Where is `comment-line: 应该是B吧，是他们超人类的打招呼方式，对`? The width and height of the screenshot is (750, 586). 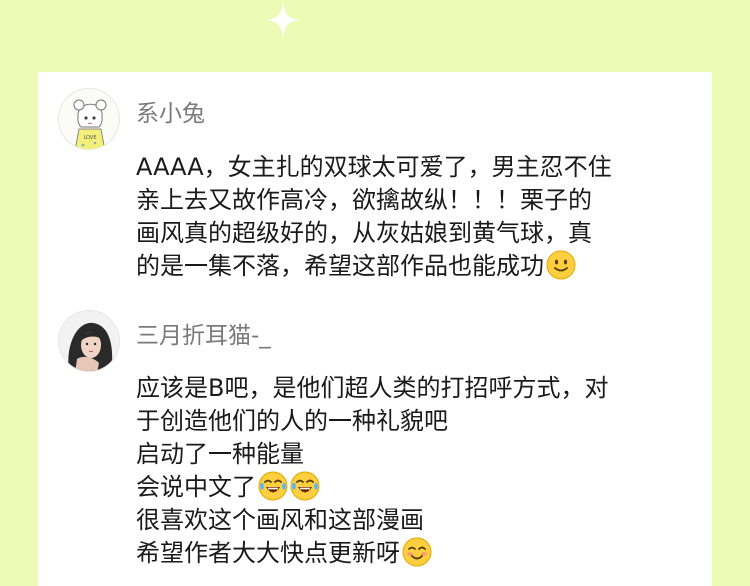 comment-line: 应该是B吧，是他们超人类的打招呼方式，对 is located at coordinates (372, 388).